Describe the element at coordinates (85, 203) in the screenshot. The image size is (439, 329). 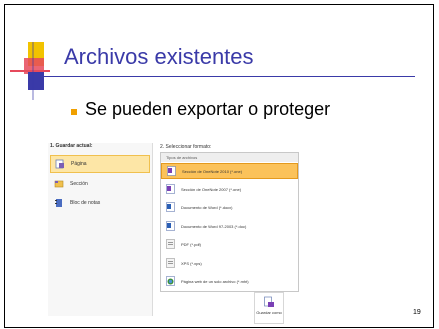
I see `scope-item-label: Bloc de notas` at that location.